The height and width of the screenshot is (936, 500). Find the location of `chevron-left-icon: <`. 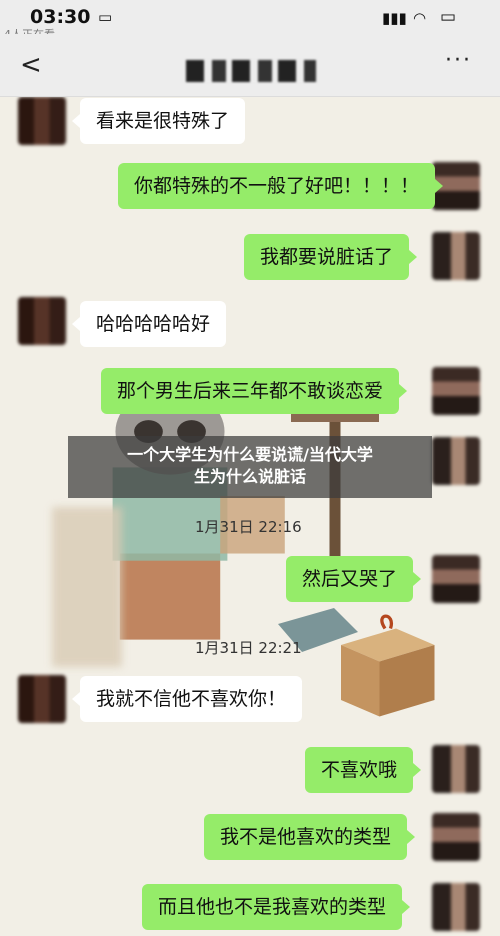

chevron-left-icon: < is located at coordinates (31, 65).